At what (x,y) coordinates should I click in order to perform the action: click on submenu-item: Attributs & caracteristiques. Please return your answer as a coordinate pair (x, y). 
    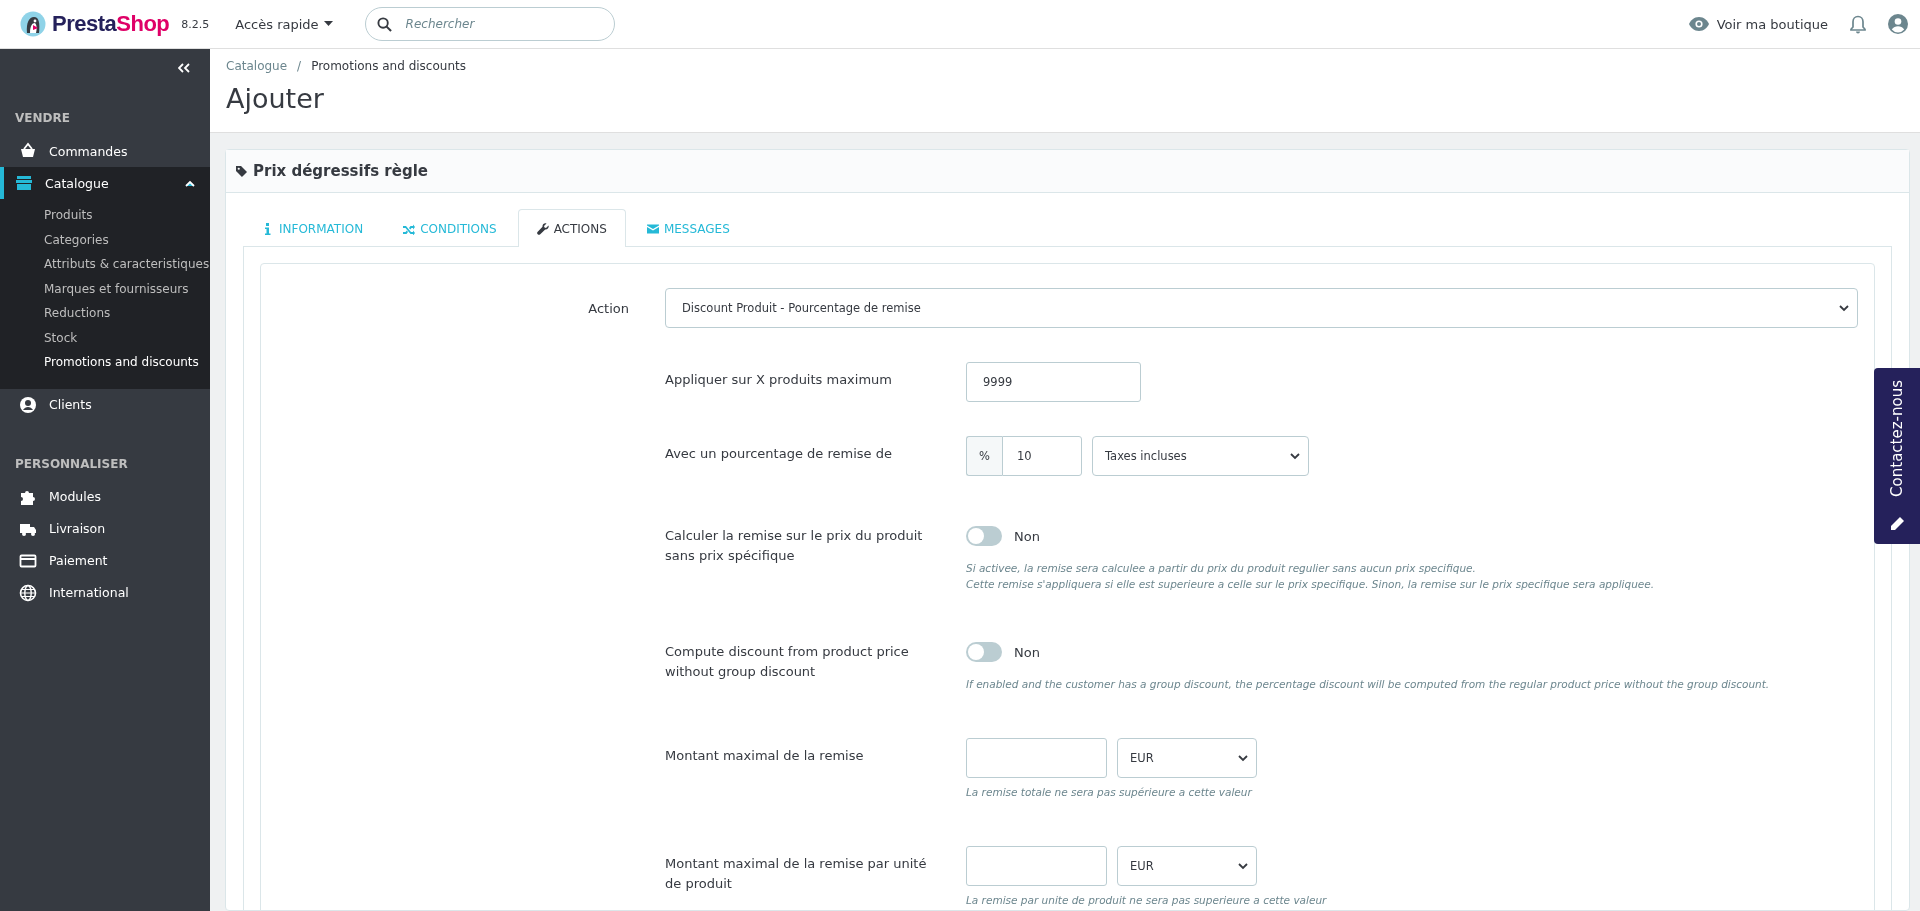
    Looking at the image, I should click on (105, 264).